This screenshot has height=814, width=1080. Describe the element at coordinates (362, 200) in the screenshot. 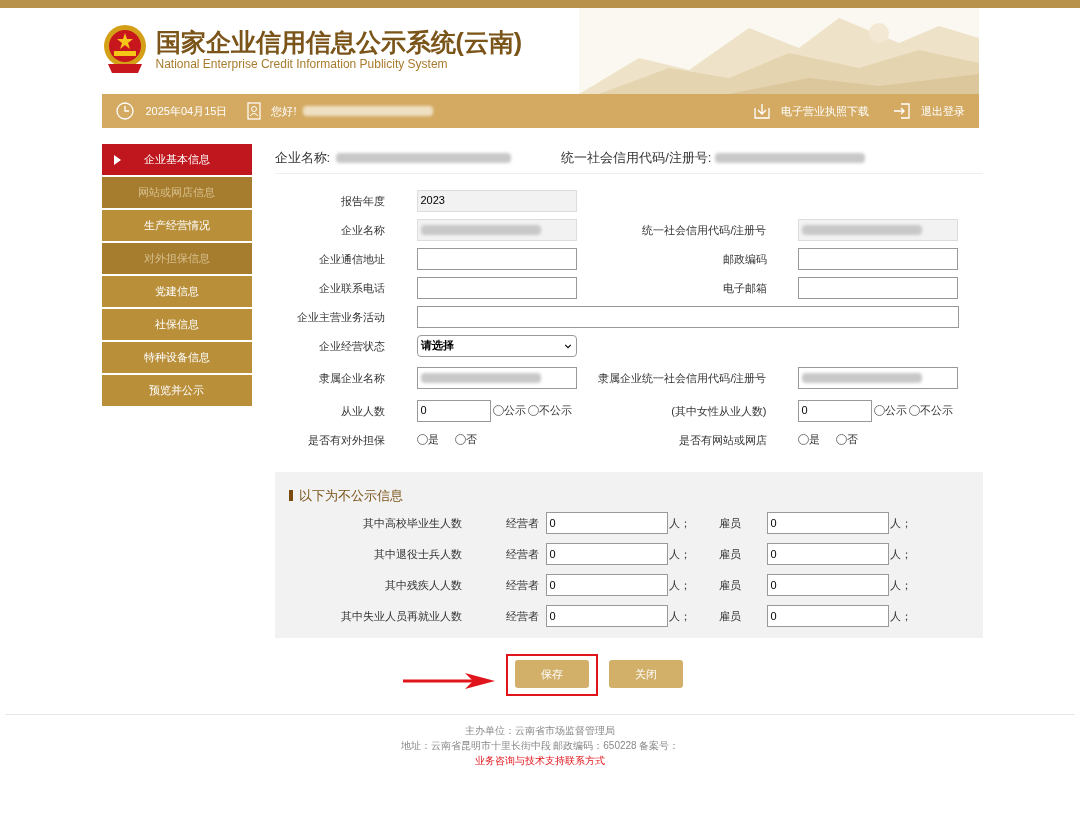

I see `field-label: 报告年度` at that location.